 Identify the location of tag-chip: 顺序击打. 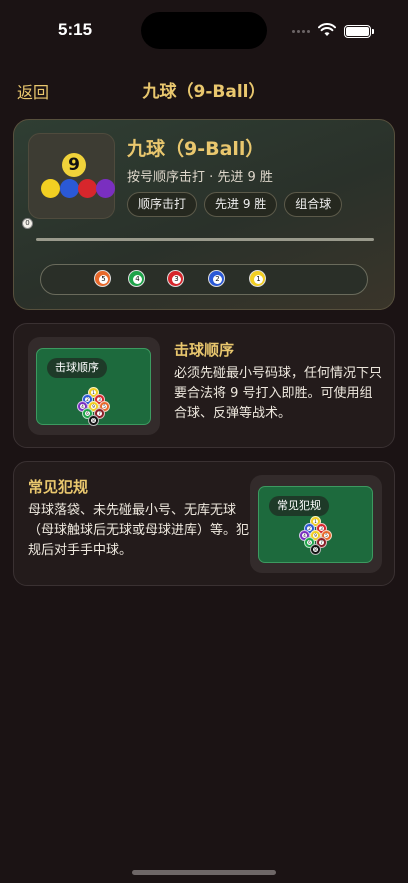
(162, 204).